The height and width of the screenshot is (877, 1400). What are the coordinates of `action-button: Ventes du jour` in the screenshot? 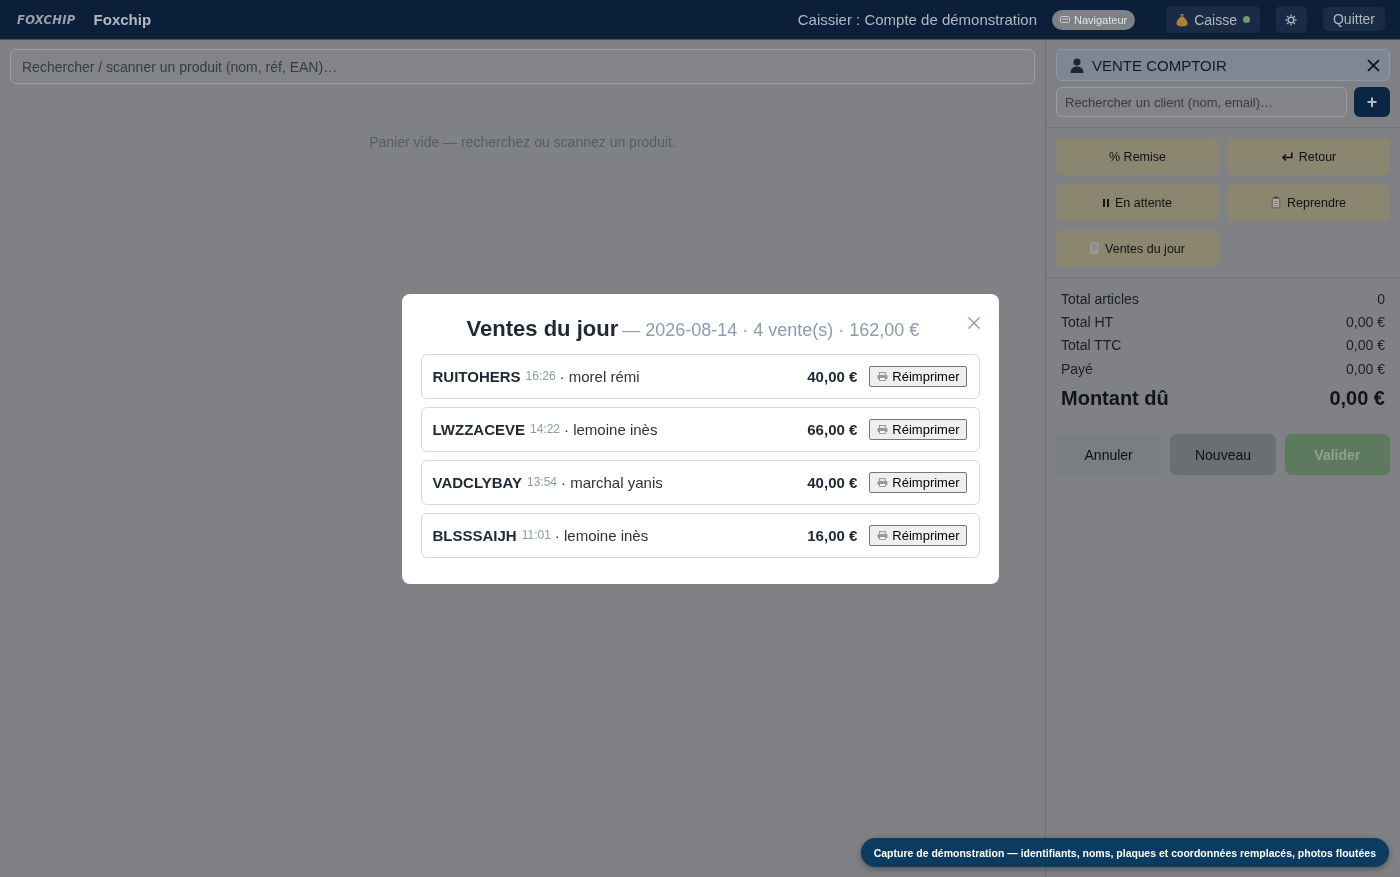 It's located at (1137, 248).